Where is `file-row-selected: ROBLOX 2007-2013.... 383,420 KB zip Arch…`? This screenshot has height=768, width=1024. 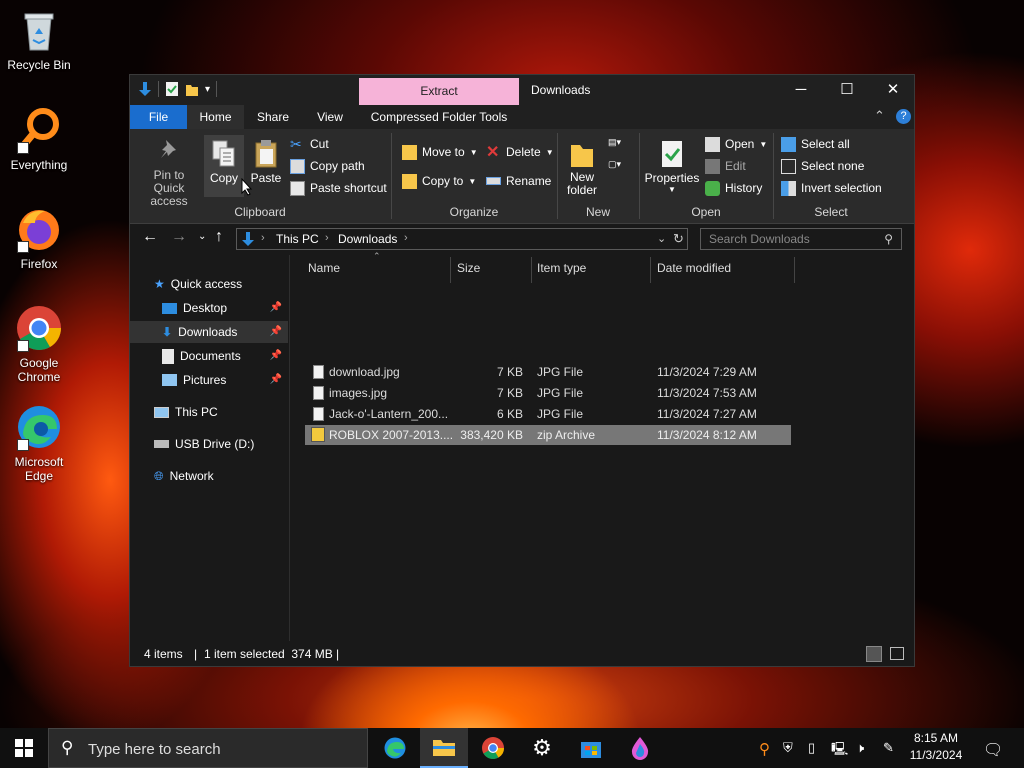 file-row-selected: ROBLOX 2007-2013.... 383,420 KB zip Arch… is located at coordinates (548, 435).